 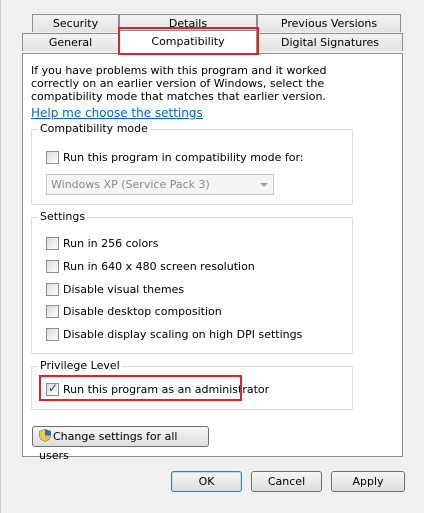 I want to click on tab-security-label: Security, so click(x=75, y=23).